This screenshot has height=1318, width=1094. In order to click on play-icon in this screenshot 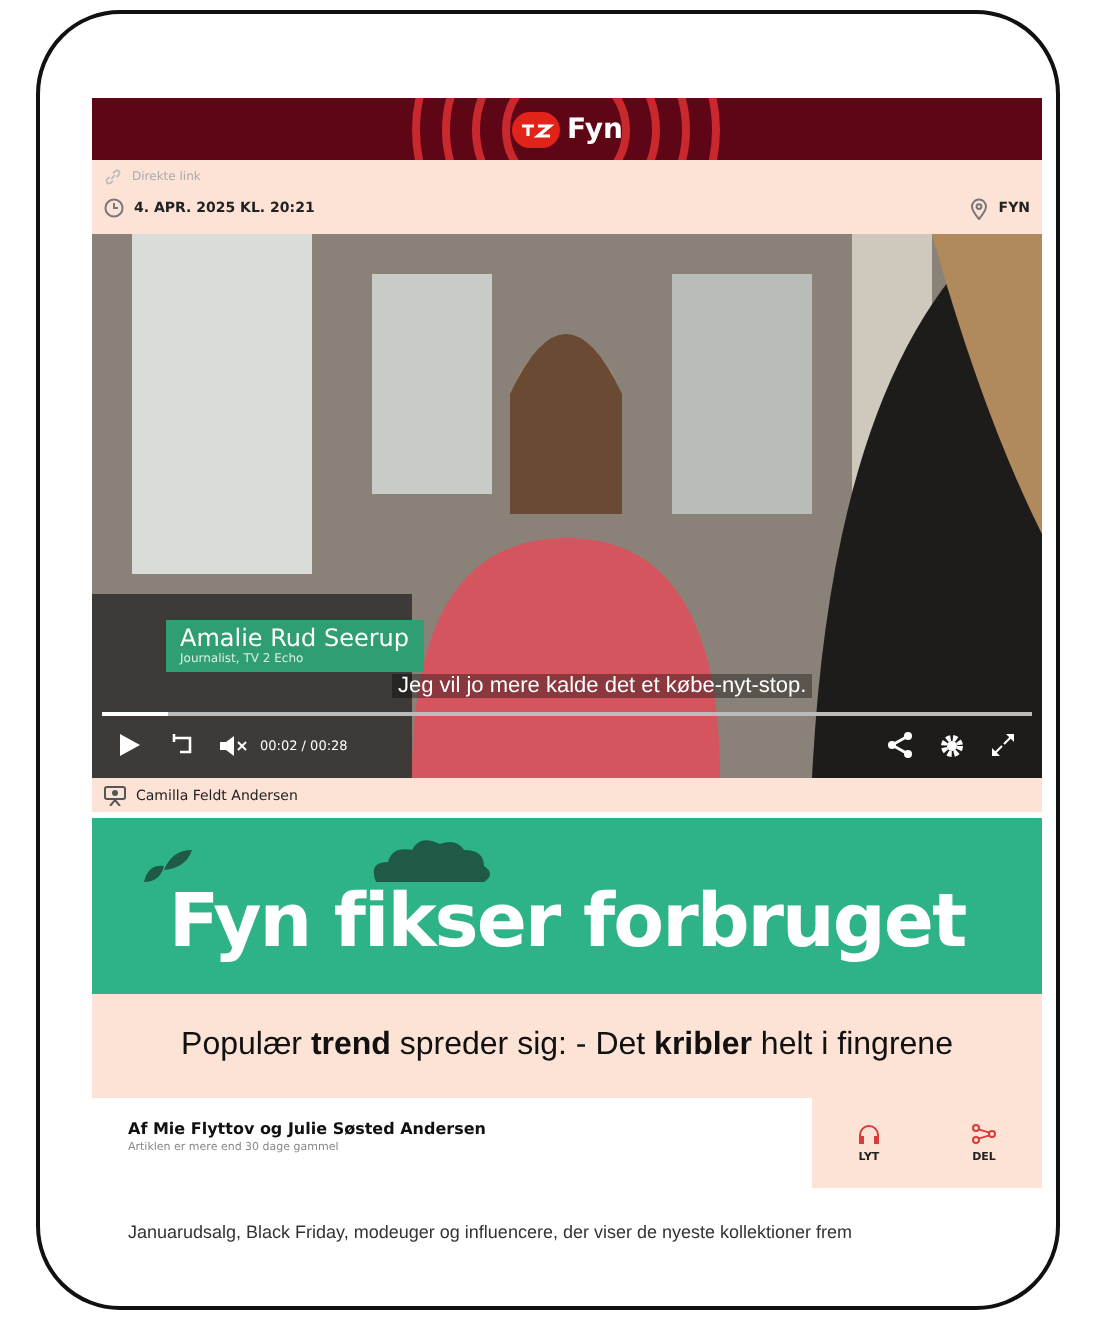, I will do `click(130, 745)`.